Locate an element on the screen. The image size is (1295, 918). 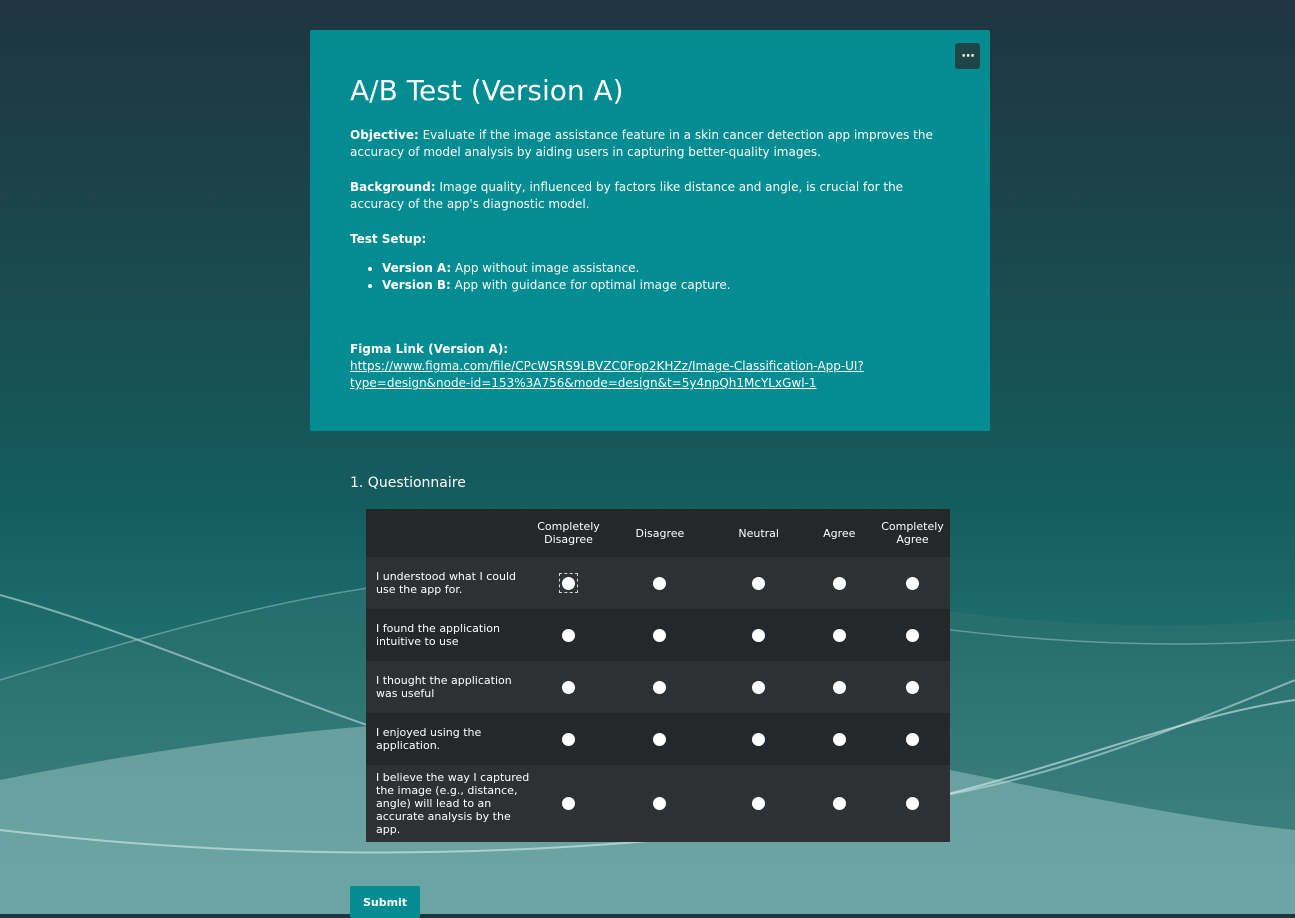
likert-row: I thought the application was useful is located at coordinates (658, 687).